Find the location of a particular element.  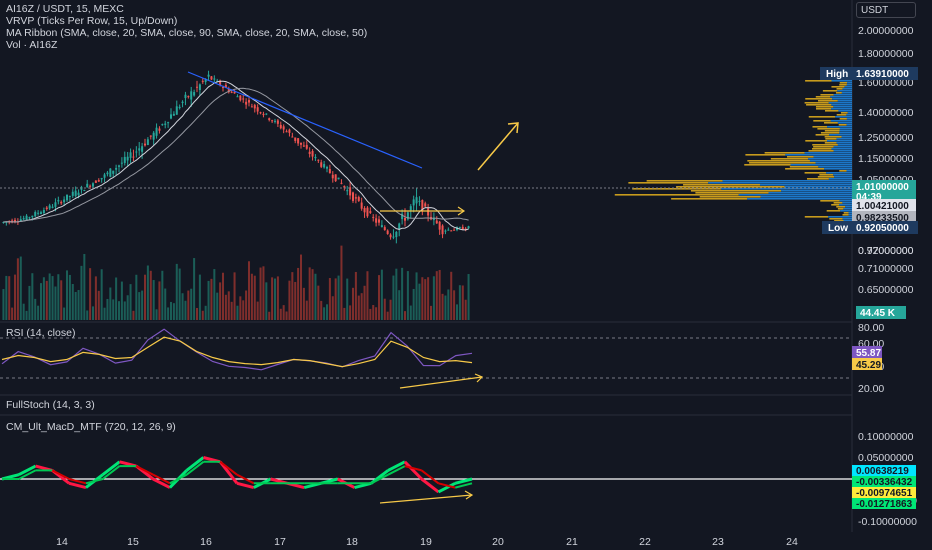

currency-selector-button: USDT is located at coordinates (886, 10).